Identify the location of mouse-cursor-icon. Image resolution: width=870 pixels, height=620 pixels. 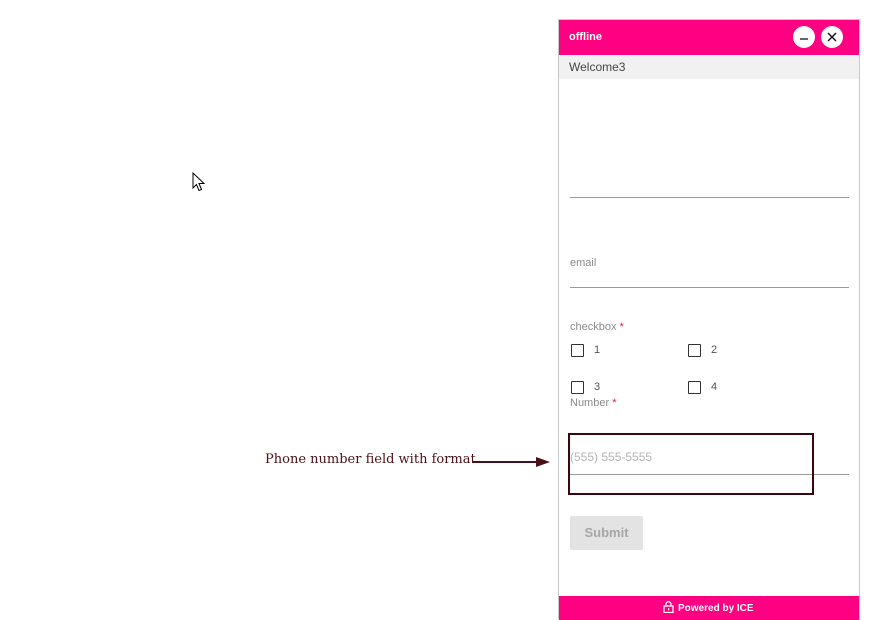
(199, 182).